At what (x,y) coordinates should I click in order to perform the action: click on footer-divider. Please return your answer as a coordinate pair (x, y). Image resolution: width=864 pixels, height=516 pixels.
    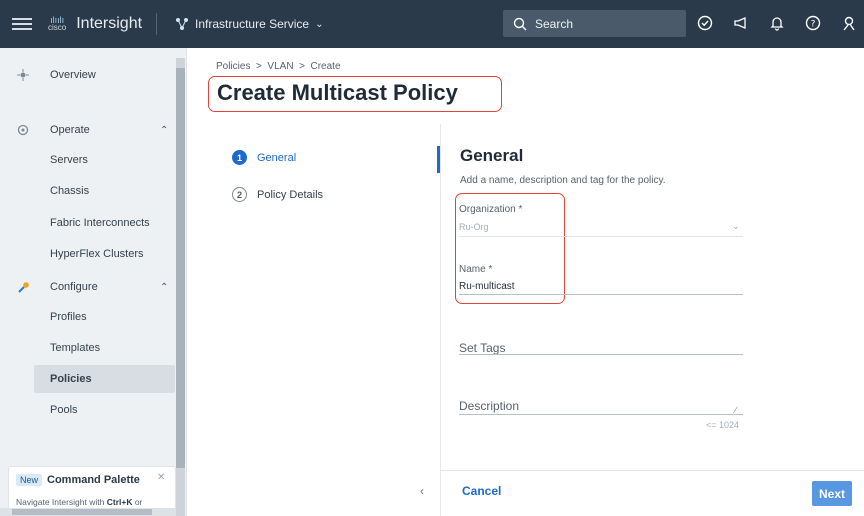
    Looking at the image, I should click on (652, 470).